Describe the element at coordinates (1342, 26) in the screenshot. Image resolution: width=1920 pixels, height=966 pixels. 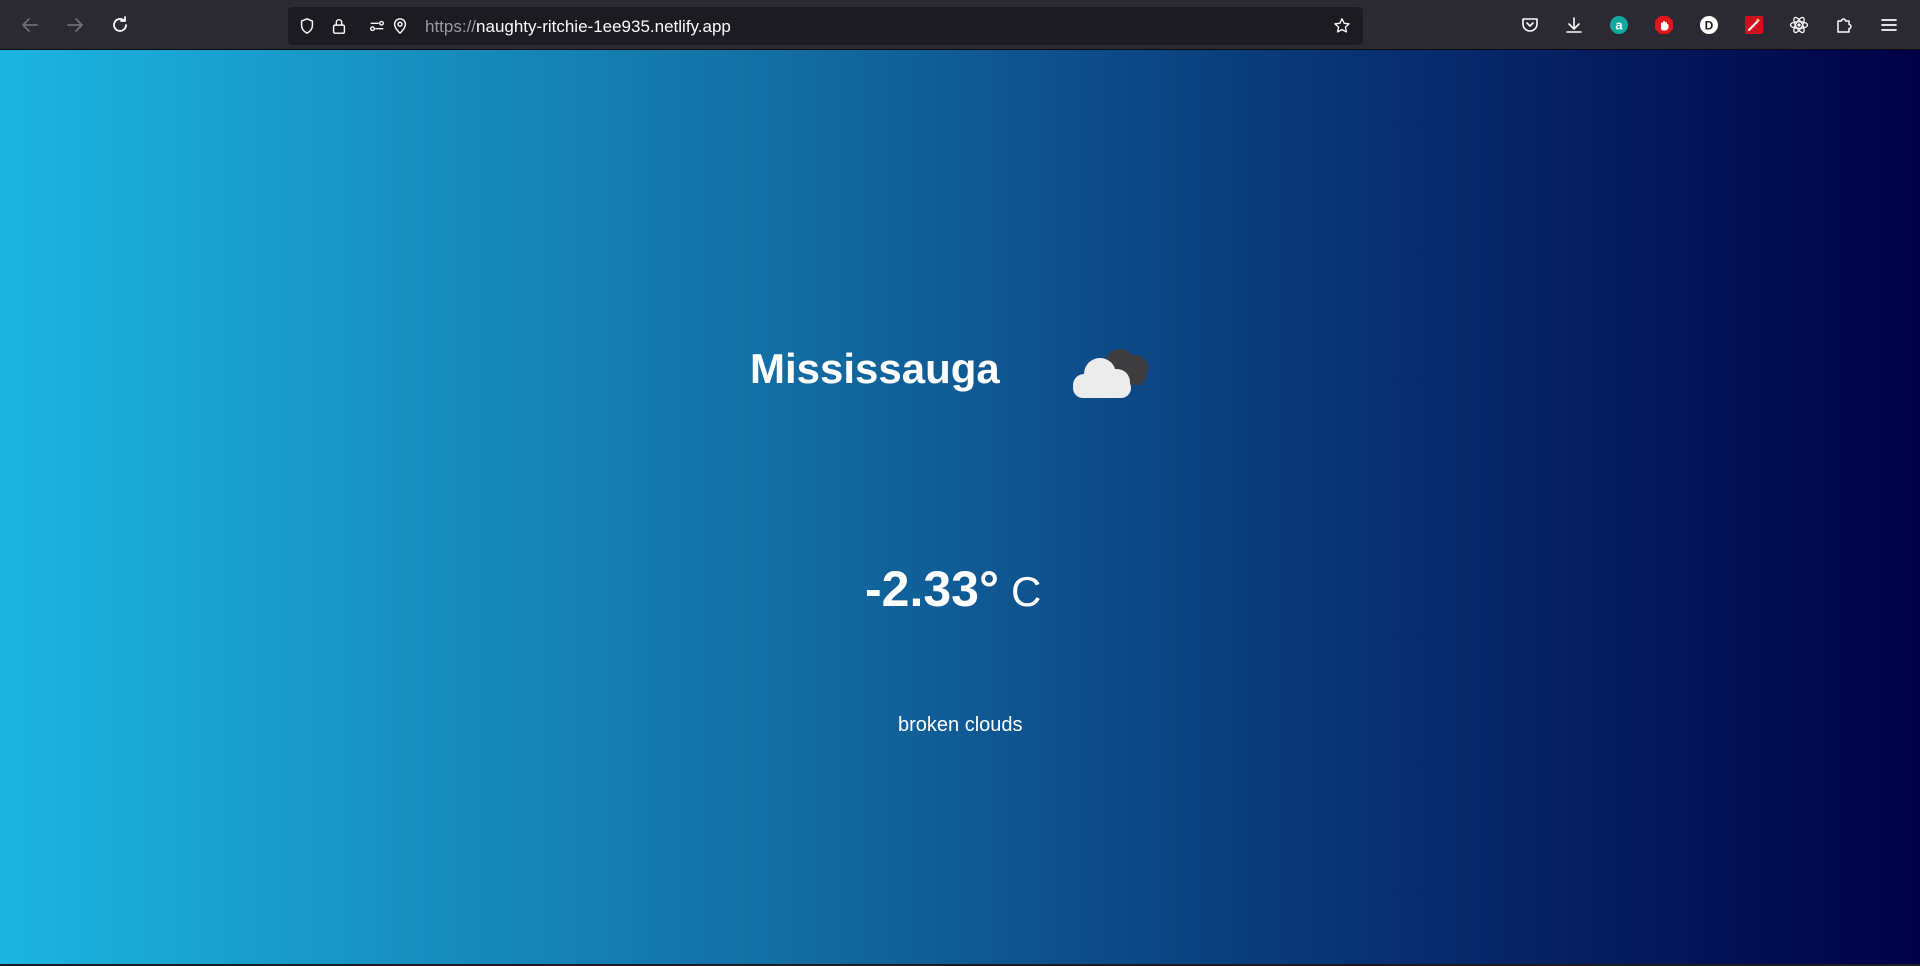
I see `star-icon` at that location.